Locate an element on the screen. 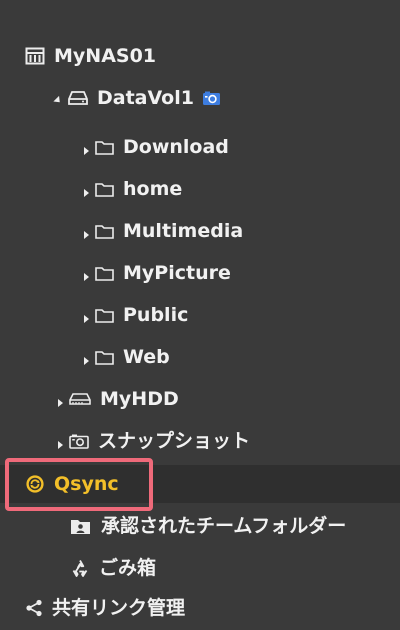 Image resolution: width=400 pixels, height=630 pixels. folder-label: Multimedia is located at coordinates (183, 230).